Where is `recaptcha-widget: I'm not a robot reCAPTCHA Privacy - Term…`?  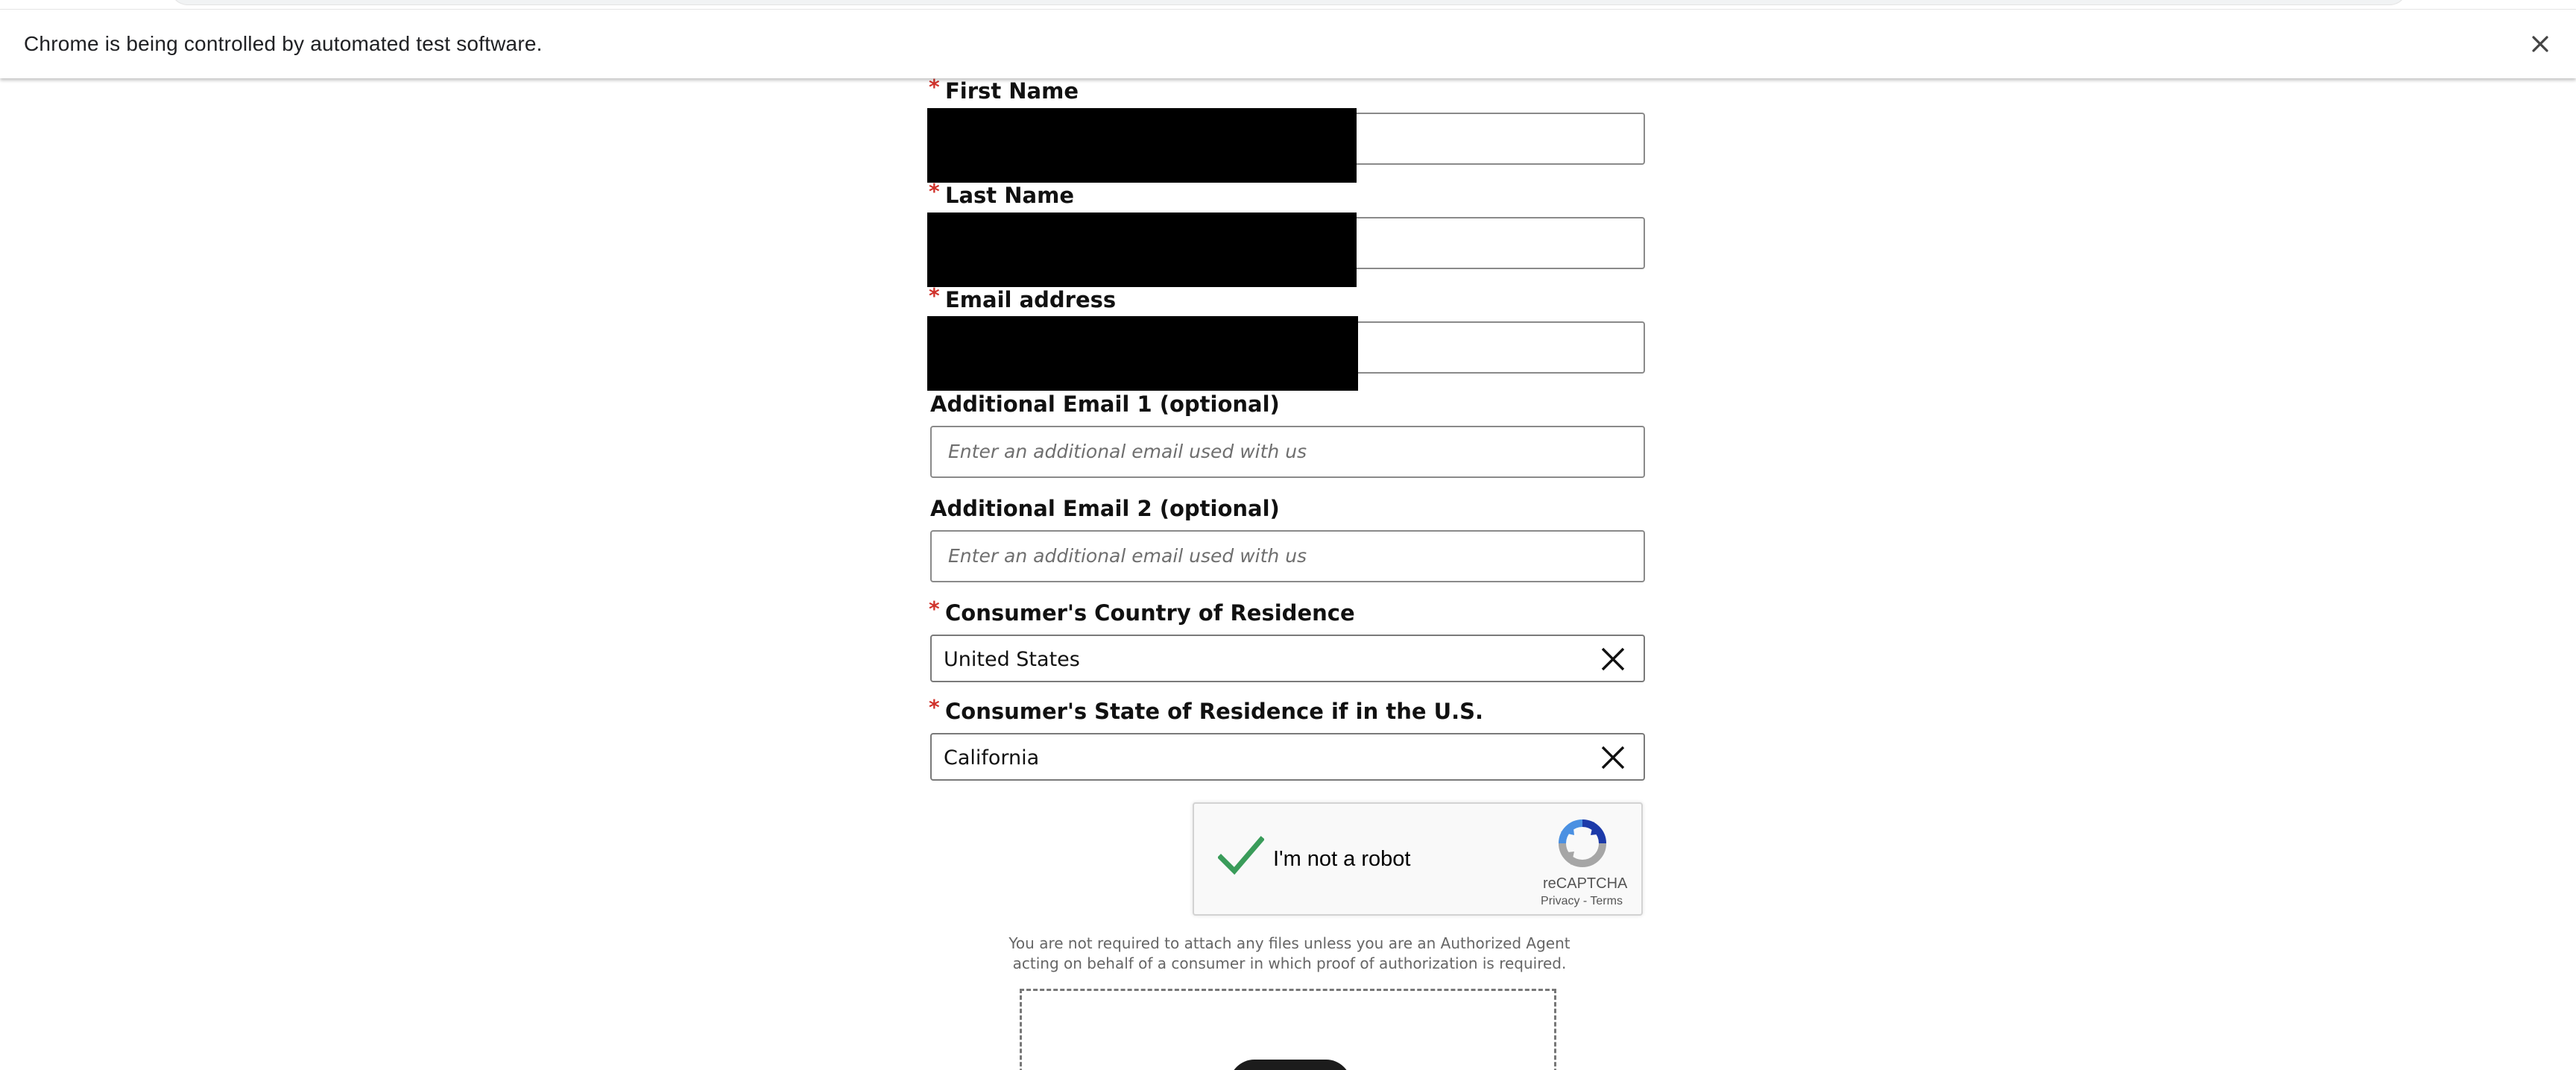
recaptcha-widget: I'm not a robot reCAPTCHA Privacy - Term… is located at coordinates (1418, 859).